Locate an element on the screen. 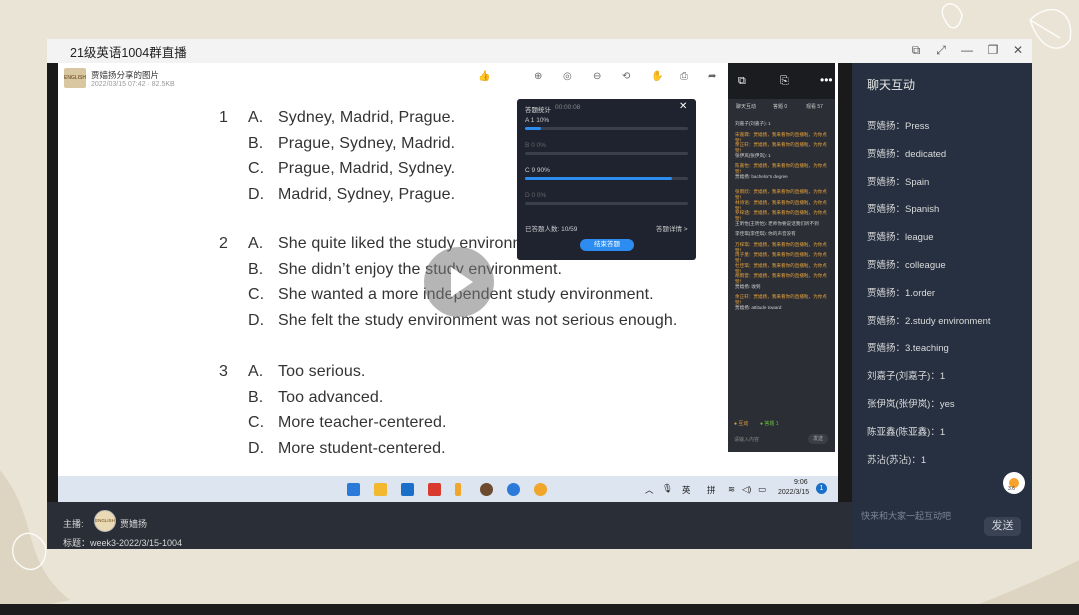  chevron-up-icon: ︿ is located at coordinates (649, 490).